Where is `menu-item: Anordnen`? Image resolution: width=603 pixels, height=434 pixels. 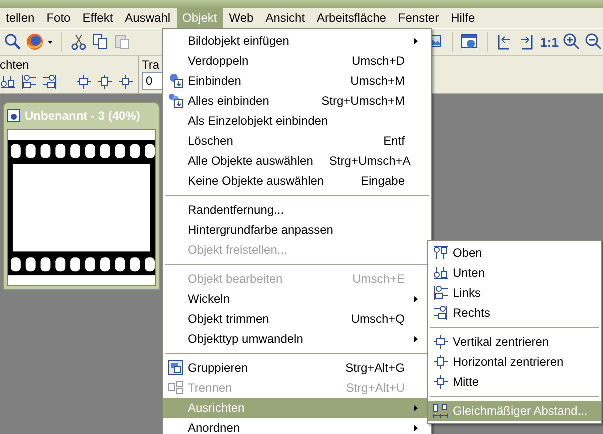 menu-item: Anordnen is located at coordinates (297, 426).